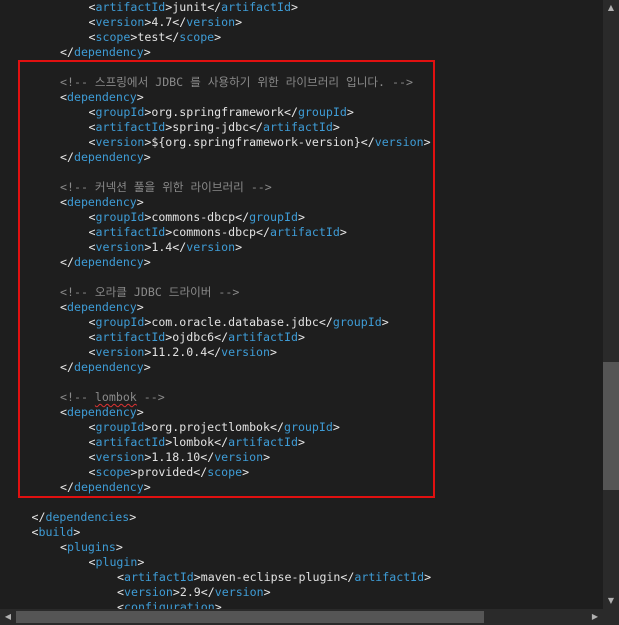 The height and width of the screenshot is (625, 619). Describe the element at coordinates (162, 247) in the screenshot. I see `tag-value: 1.4` at that location.